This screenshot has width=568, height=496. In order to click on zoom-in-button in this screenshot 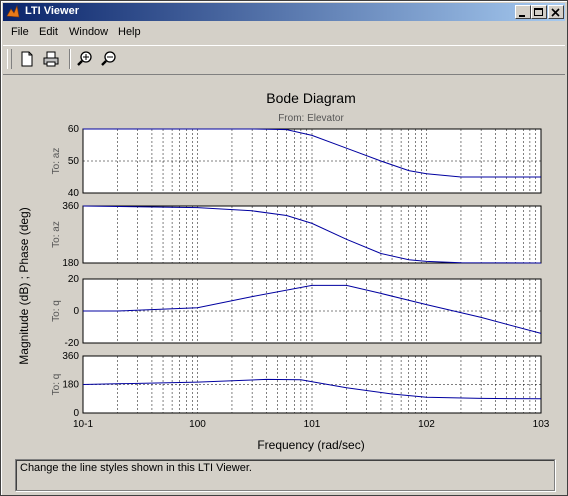, I will do `click(85, 59)`.